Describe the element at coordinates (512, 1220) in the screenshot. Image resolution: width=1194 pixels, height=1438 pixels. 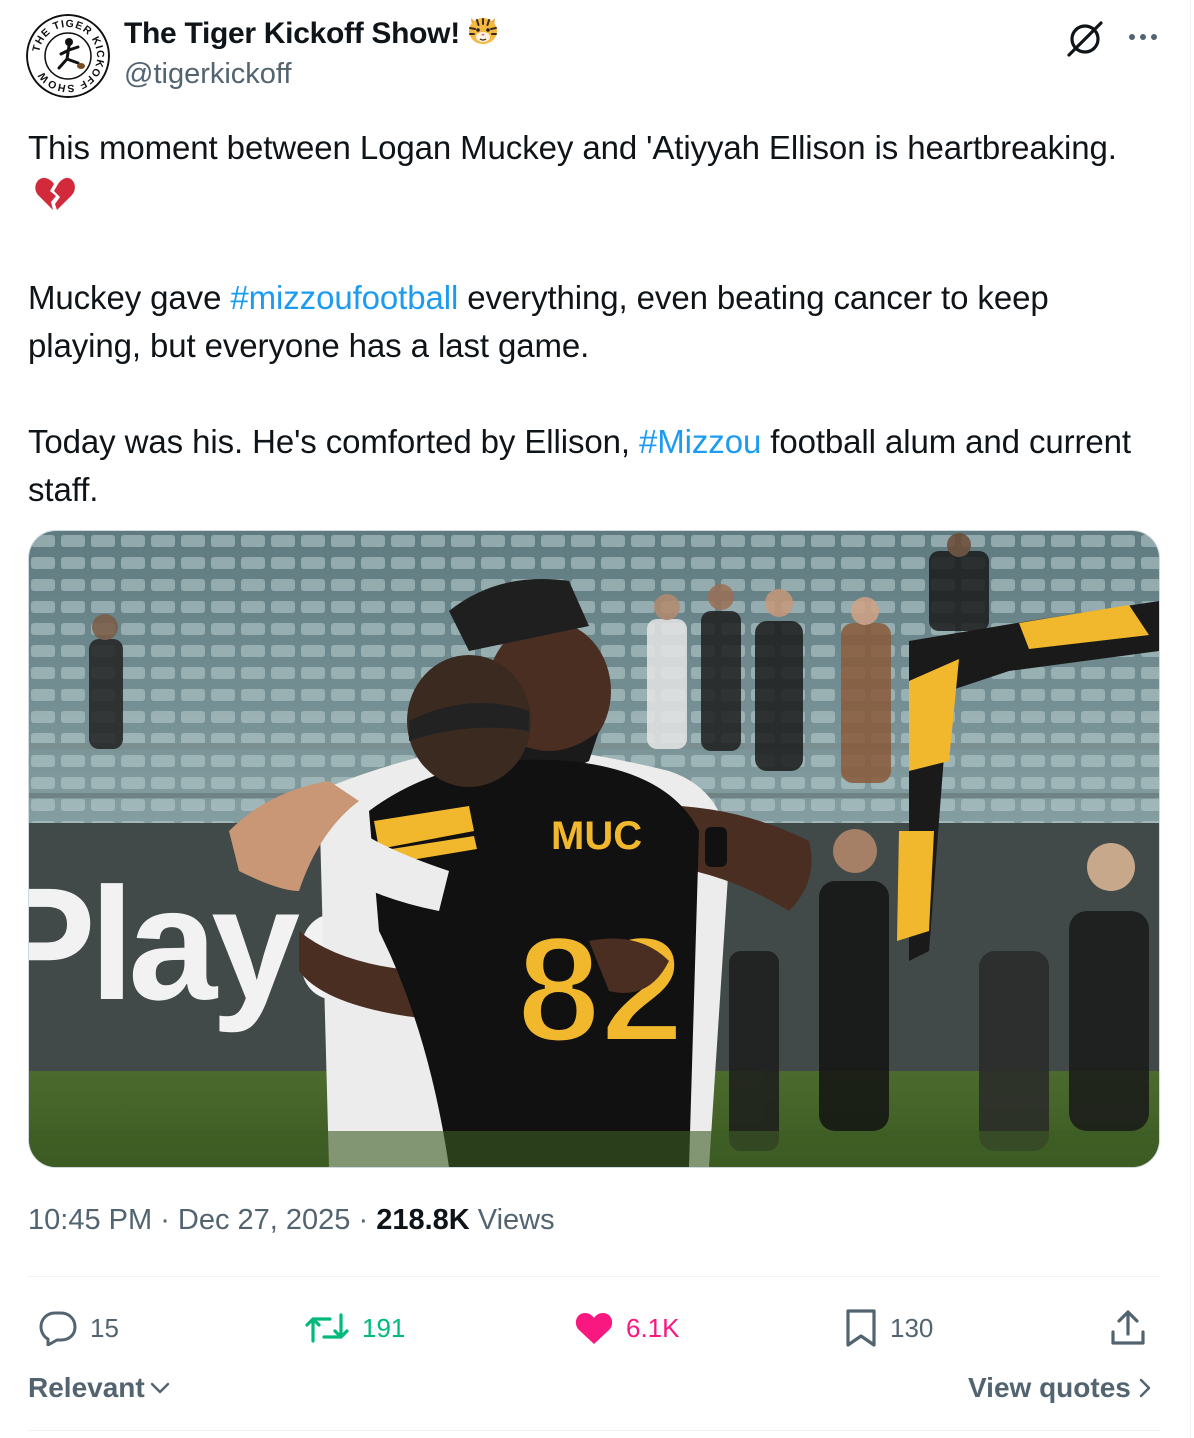
I see `views-label: Views` at that location.